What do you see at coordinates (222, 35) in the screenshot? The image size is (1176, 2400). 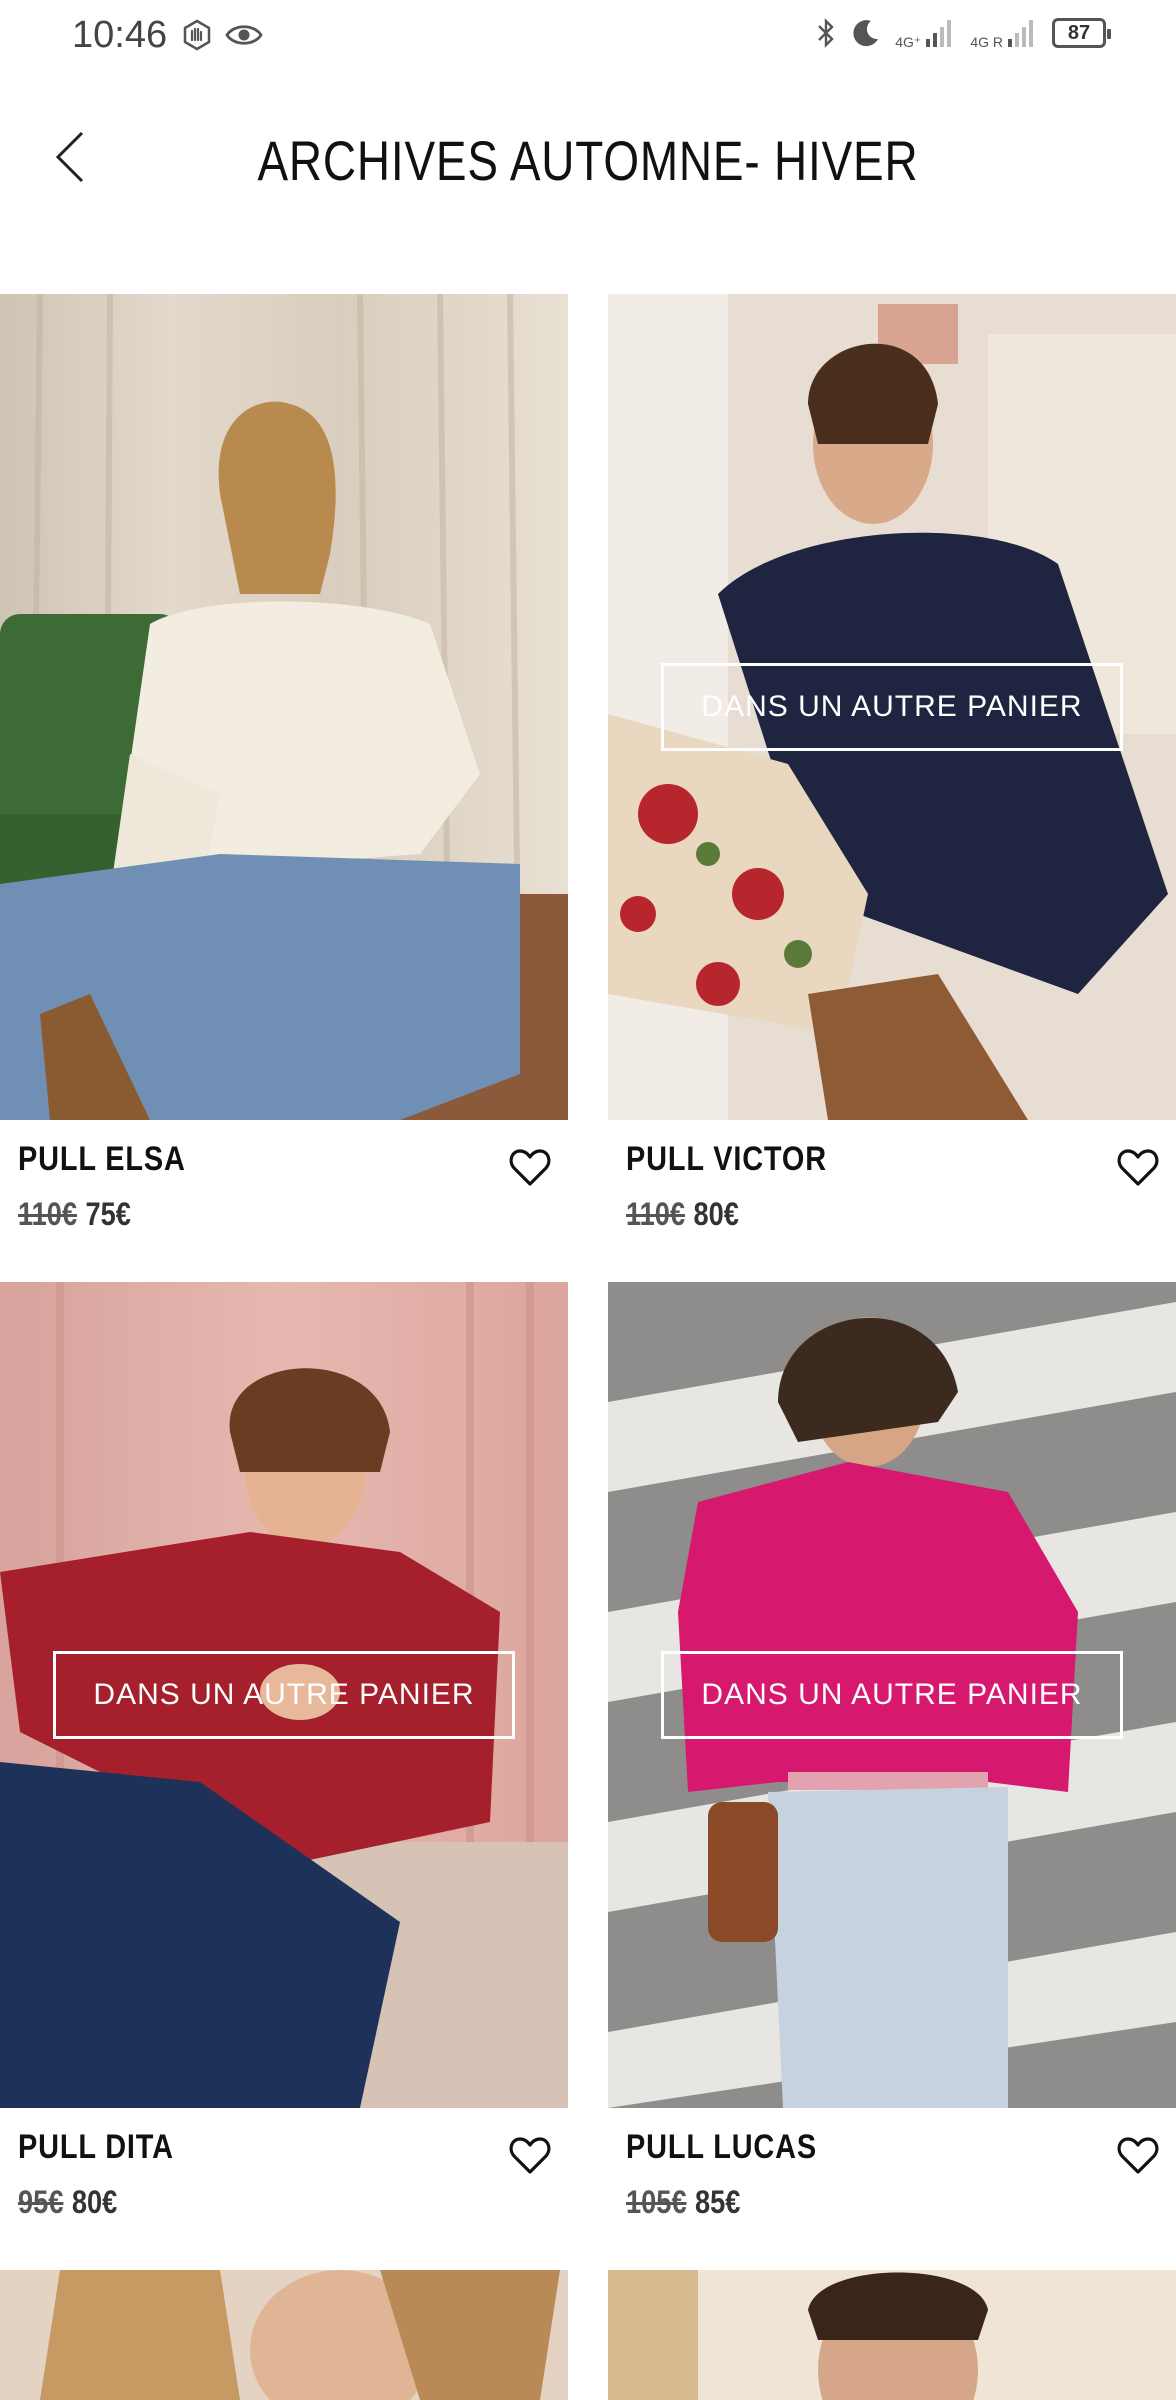 I see `status-left-icons` at bounding box center [222, 35].